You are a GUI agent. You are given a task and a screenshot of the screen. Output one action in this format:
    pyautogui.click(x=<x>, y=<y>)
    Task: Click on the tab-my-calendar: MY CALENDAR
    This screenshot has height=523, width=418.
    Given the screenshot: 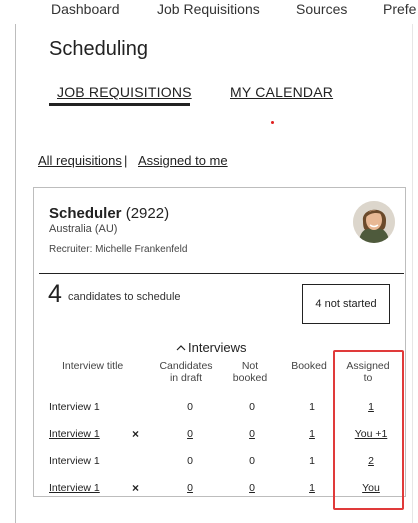 What is the action you would take?
    pyautogui.click(x=281, y=92)
    